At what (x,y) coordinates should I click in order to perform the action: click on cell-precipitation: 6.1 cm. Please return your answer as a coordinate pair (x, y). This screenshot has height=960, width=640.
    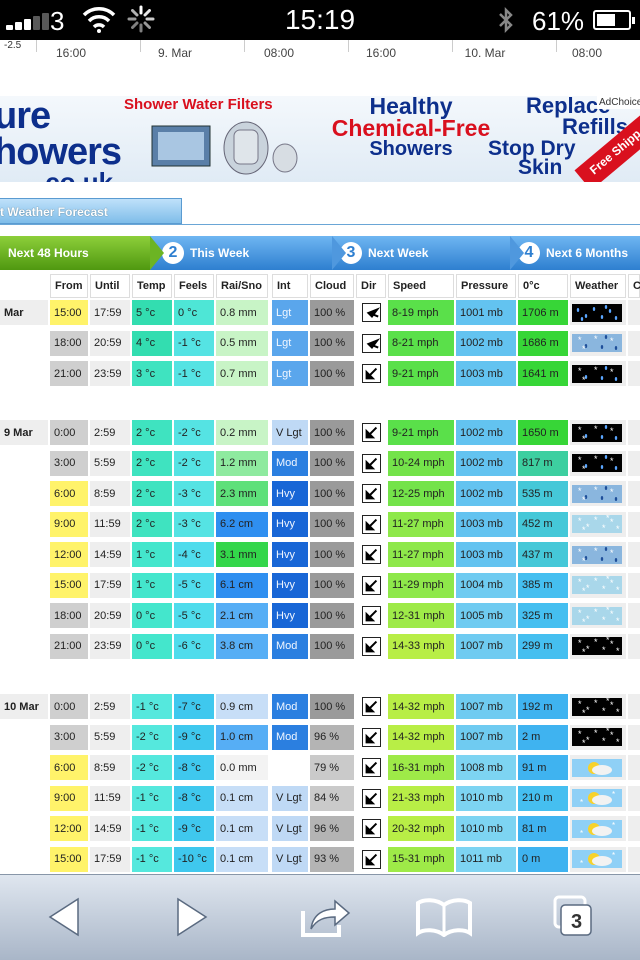
    Looking at the image, I should click on (242, 585).